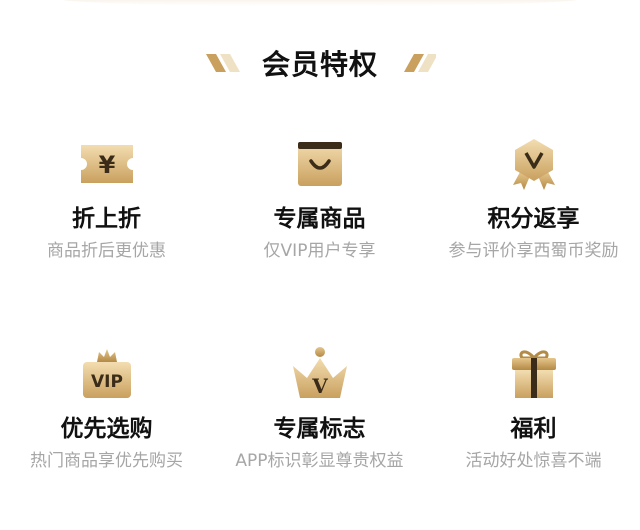 The image size is (640, 530). What do you see at coordinates (107, 382) in the screenshot?
I see `vip-tag-glyph: VIP` at bounding box center [107, 382].